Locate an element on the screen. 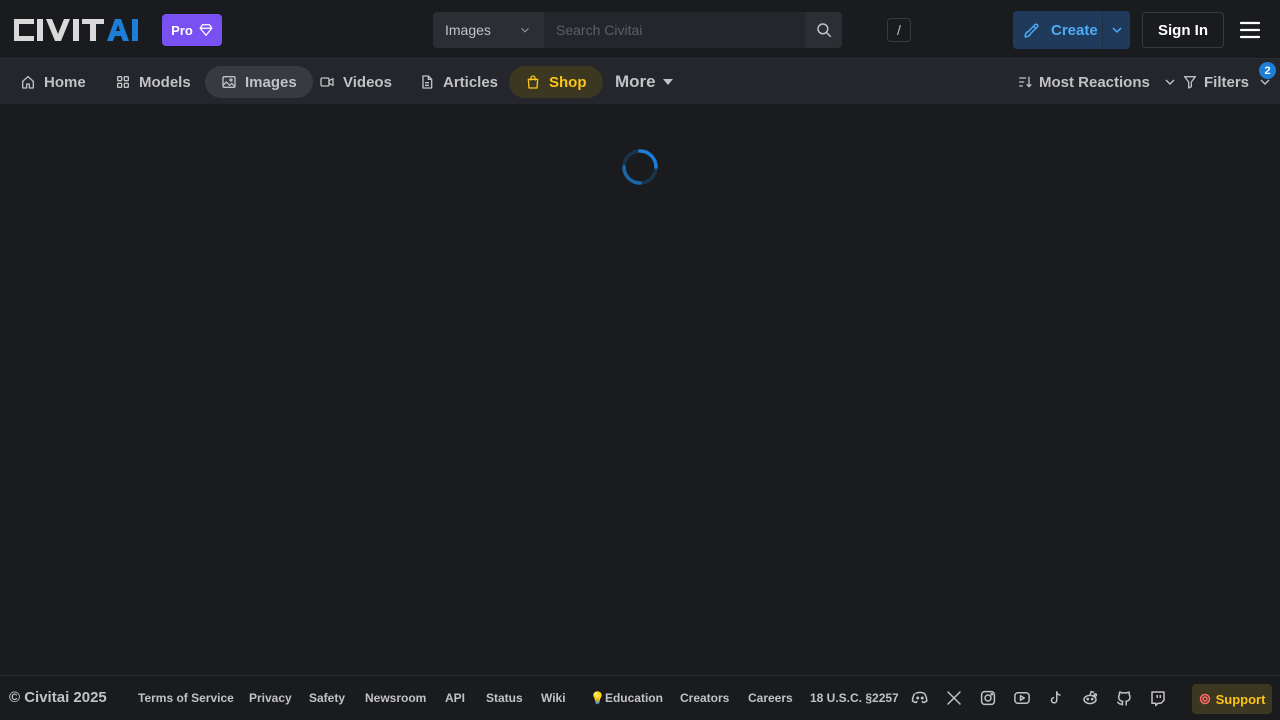 This screenshot has width=1280, height=720. discord-icon is located at coordinates (920, 698).